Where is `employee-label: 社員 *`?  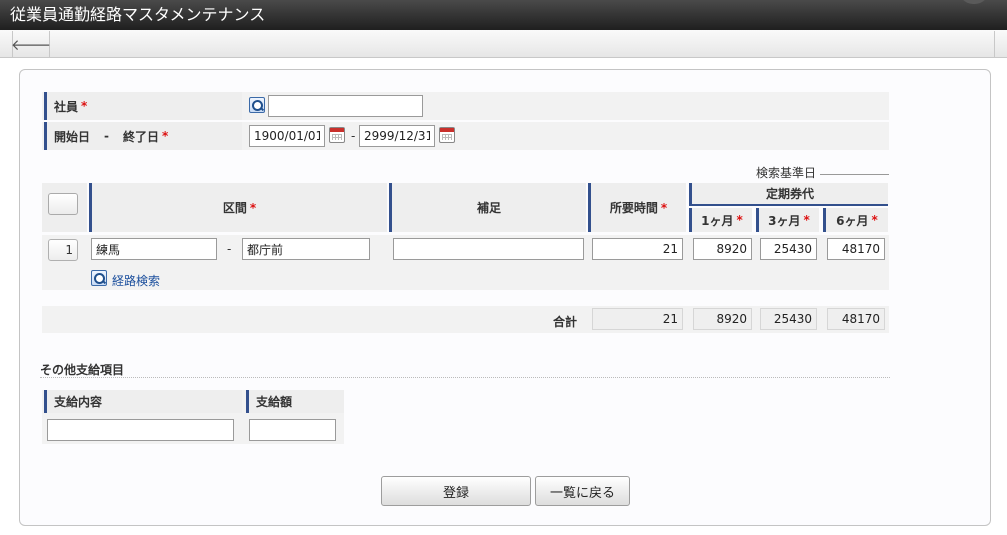 employee-label: 社員 * is located at coordinates (143, 106).